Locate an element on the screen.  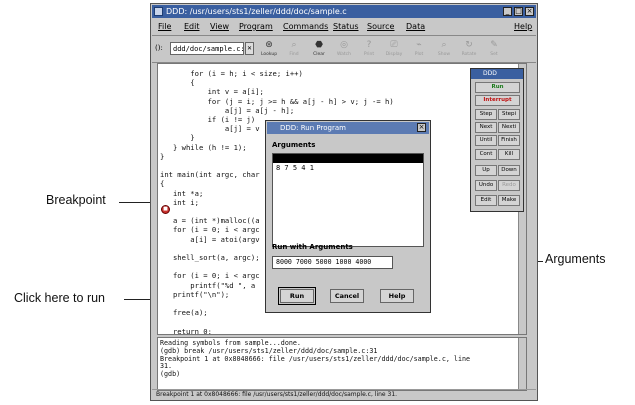
argument-field: ddd/doc/sample.c:3( is located at coordinates (207, 48).